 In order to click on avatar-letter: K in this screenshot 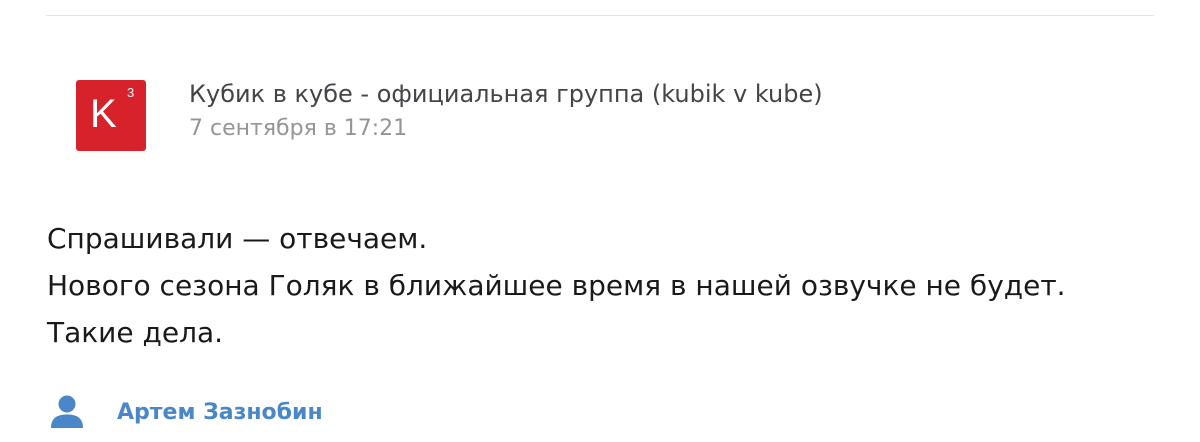, I will do `click(103, 114)`.